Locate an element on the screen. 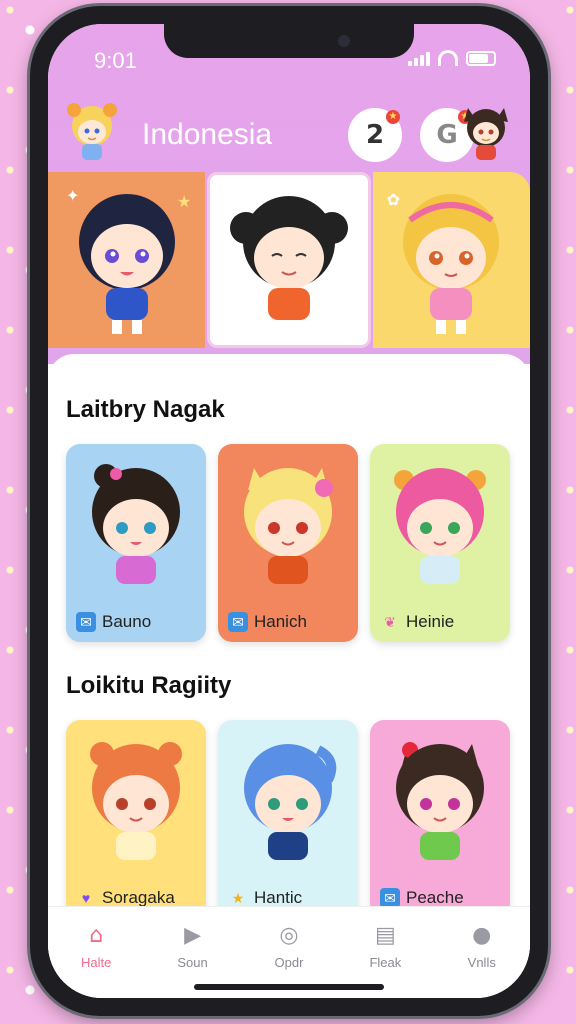  disc-icon: ◎ is located at coordinates (289, 935).